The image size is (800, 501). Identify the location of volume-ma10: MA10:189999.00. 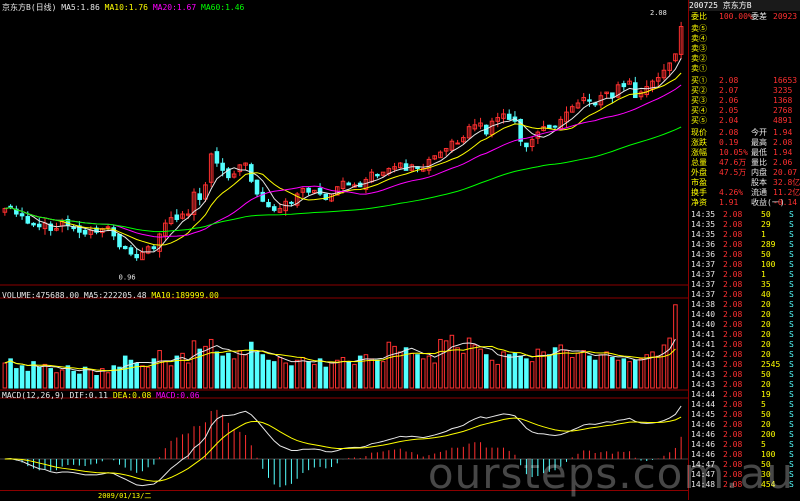
(185, 295).